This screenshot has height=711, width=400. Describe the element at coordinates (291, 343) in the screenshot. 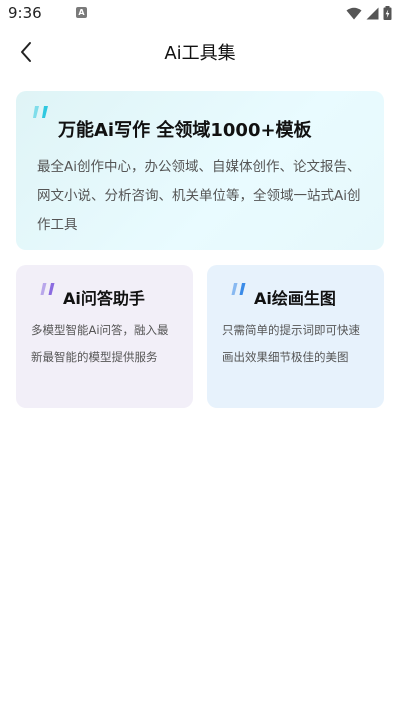

I see `ai-drawing-description: 只需简单的提示词即可快速画出效果细节极佳的美图` at that location.